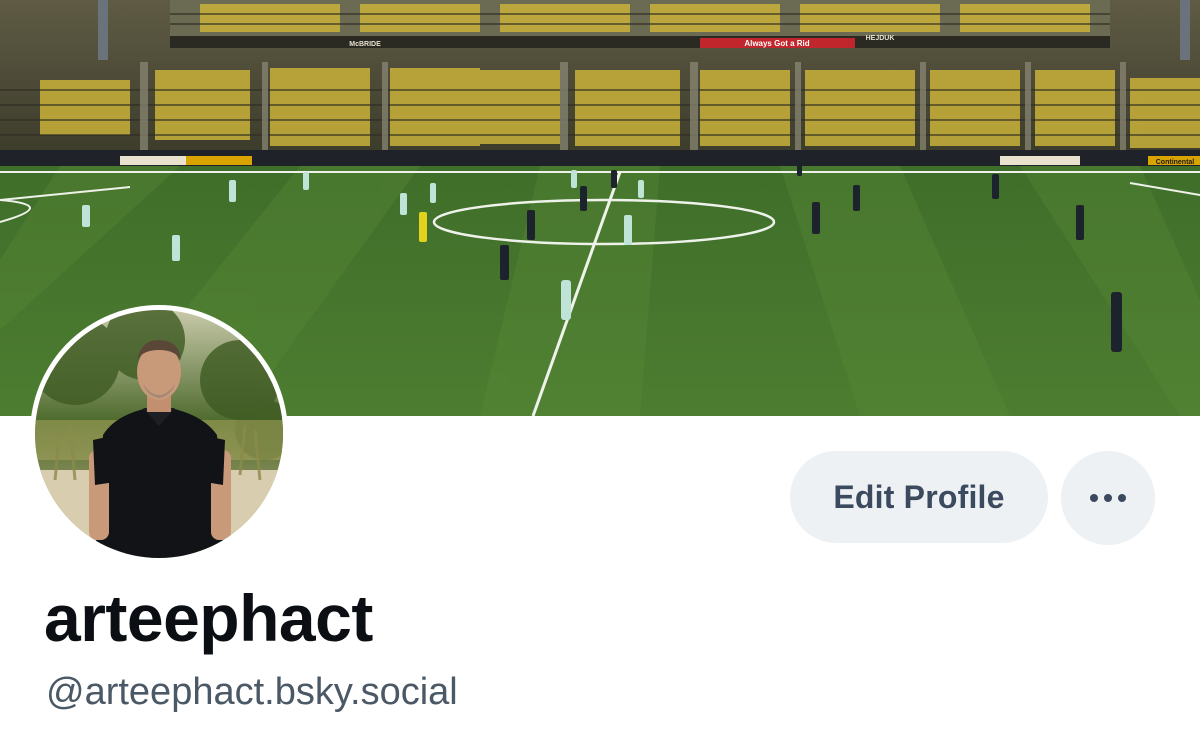 This screenshot has height=736, width=1200. Describe the element at coordinates (1175, 162) in the screenshot. I see `banner-board-text-2: Continental` at that location.